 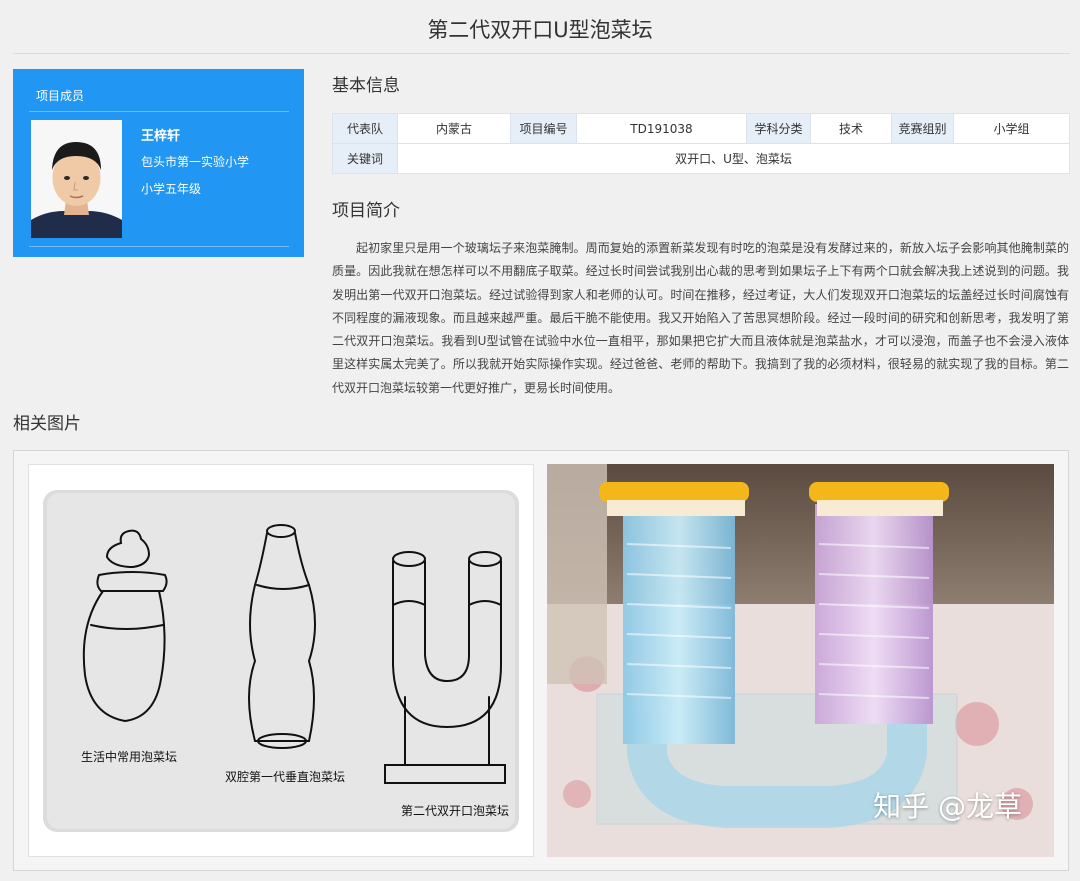 I want to click on member-grade: 小学五年级, so click(x=171, y=189).